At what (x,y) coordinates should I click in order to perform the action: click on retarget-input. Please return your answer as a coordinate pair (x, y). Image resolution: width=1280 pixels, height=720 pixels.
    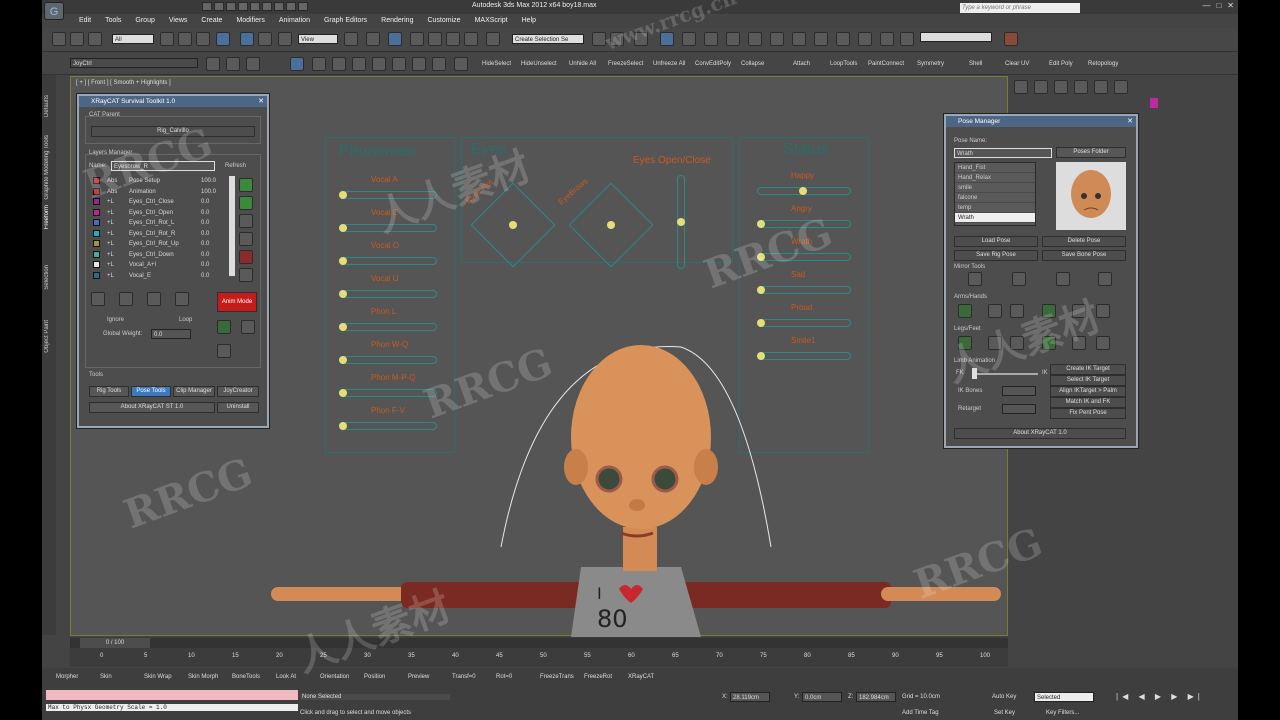
    Looking at the image, I should click on (1019, 409).